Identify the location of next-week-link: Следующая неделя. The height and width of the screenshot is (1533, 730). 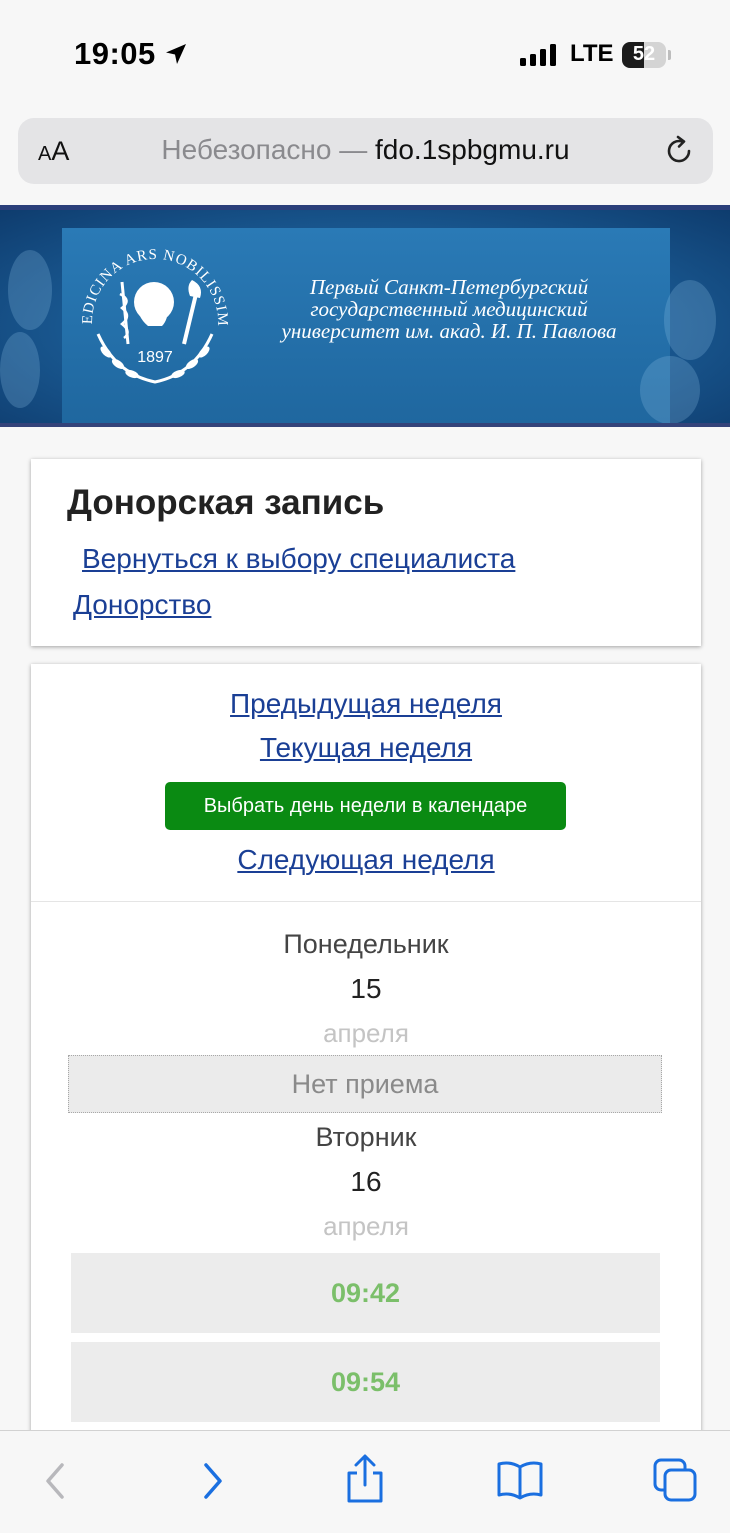
(365, 859).